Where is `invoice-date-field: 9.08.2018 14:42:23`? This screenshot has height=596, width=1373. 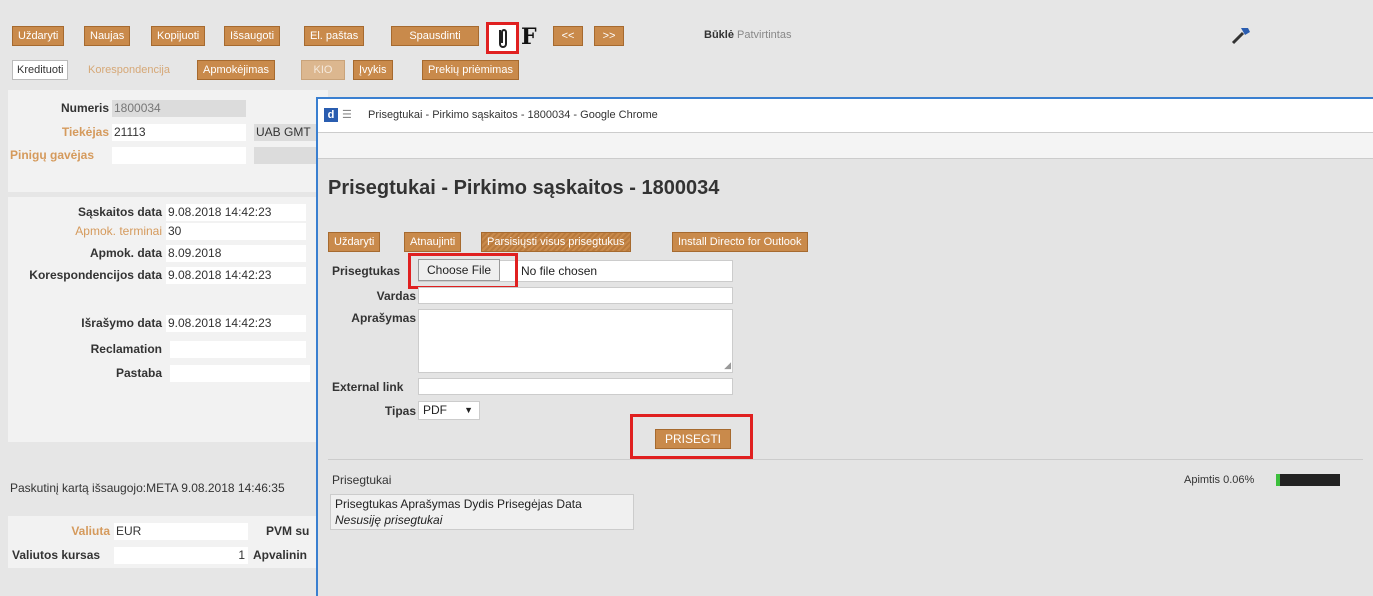 invoice-date-field: 9.08.2018 14:42:23 is located at coordinates (236, 212).